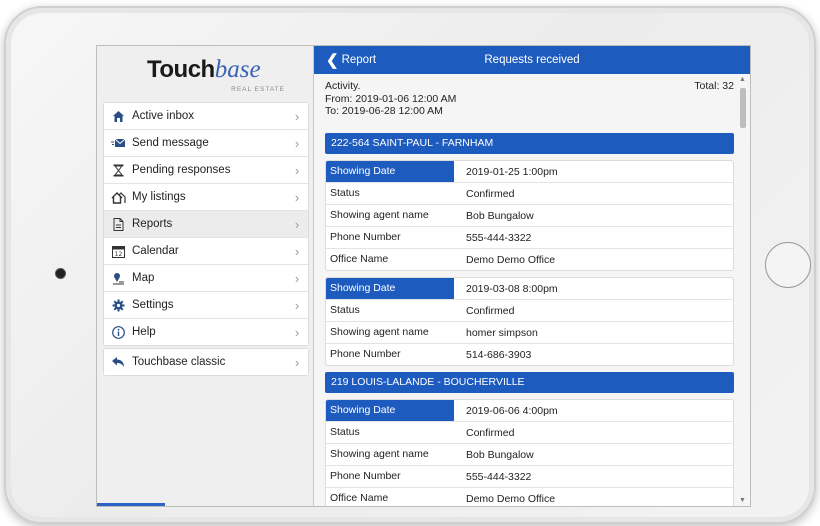 This screenshot has height=526, width=820. What do you see at coordinates (118, 224) in the screenshot?
I see `document-icon` at bounding box center [118, 224].